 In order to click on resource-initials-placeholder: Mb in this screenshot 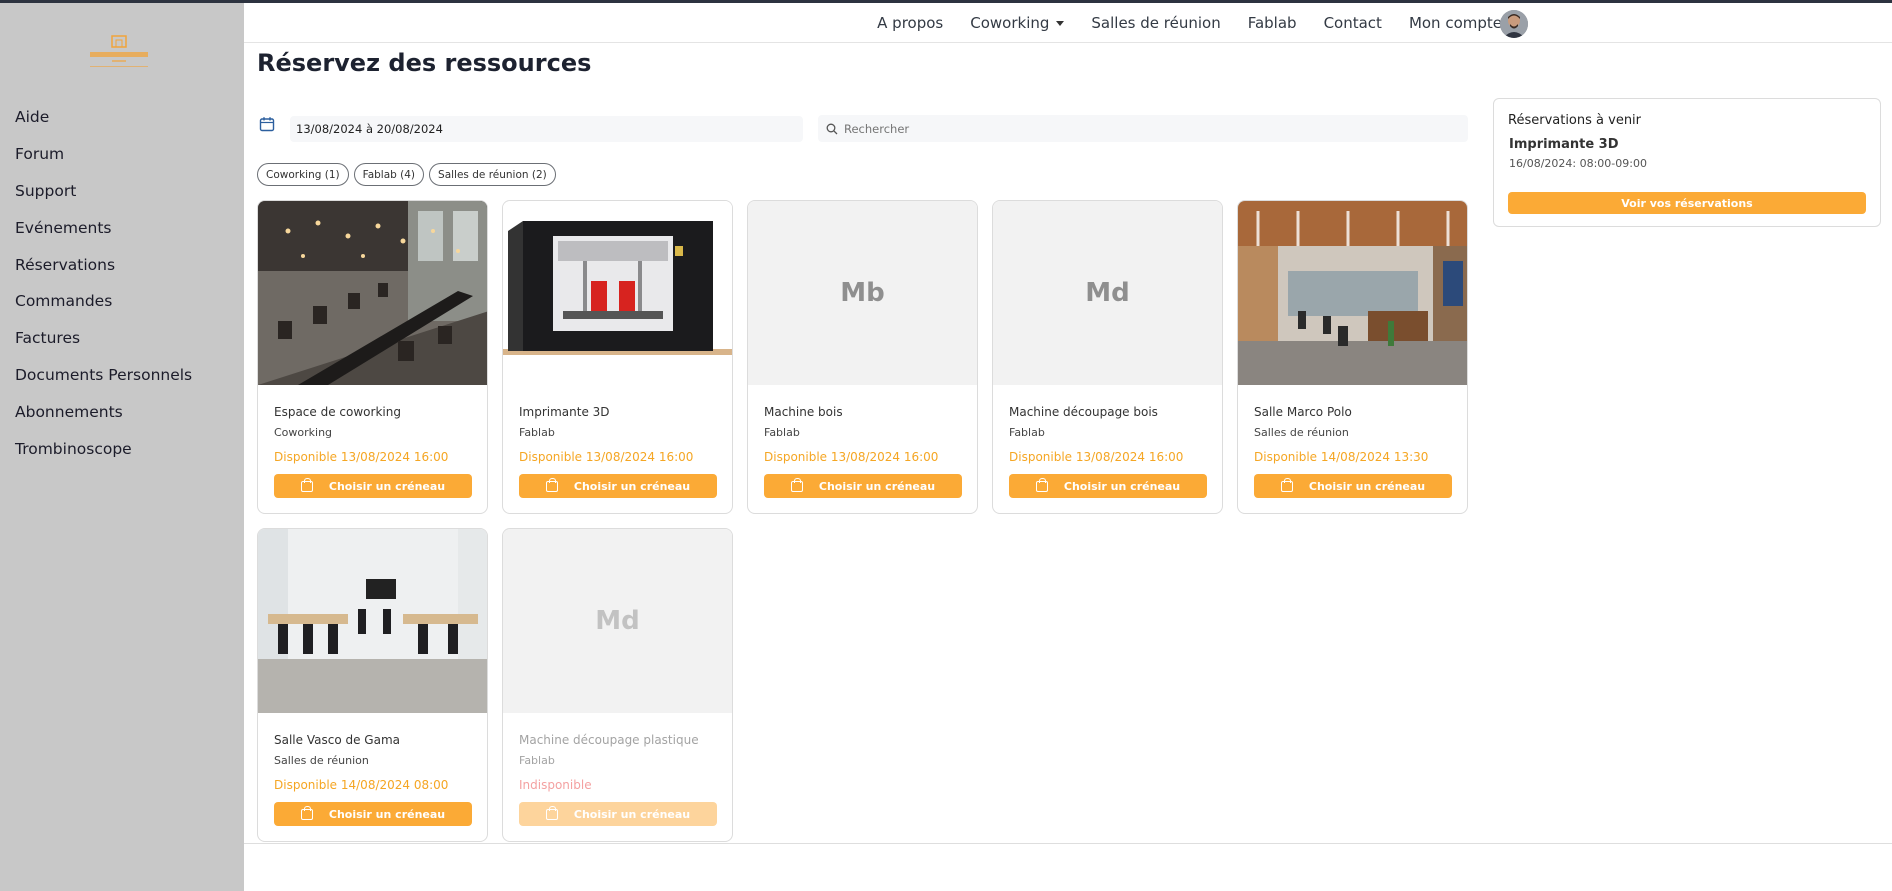, I will do `click(862, 293)`.